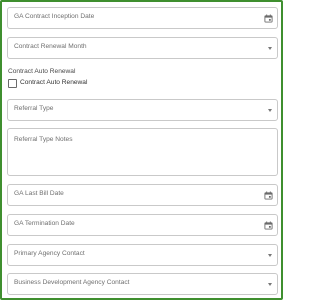  I want to click on referral-type-notes-textarea: Referral Type Notes, so click(142, 152).